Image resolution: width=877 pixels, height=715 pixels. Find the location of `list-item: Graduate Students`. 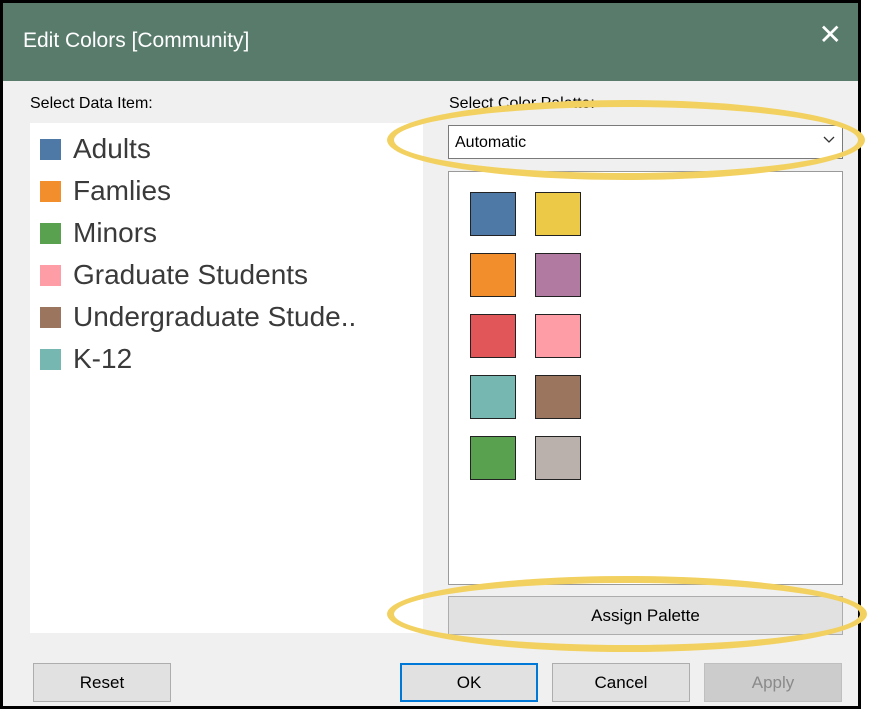

list-item: Graduate Students is located at coordinates (174, 275).